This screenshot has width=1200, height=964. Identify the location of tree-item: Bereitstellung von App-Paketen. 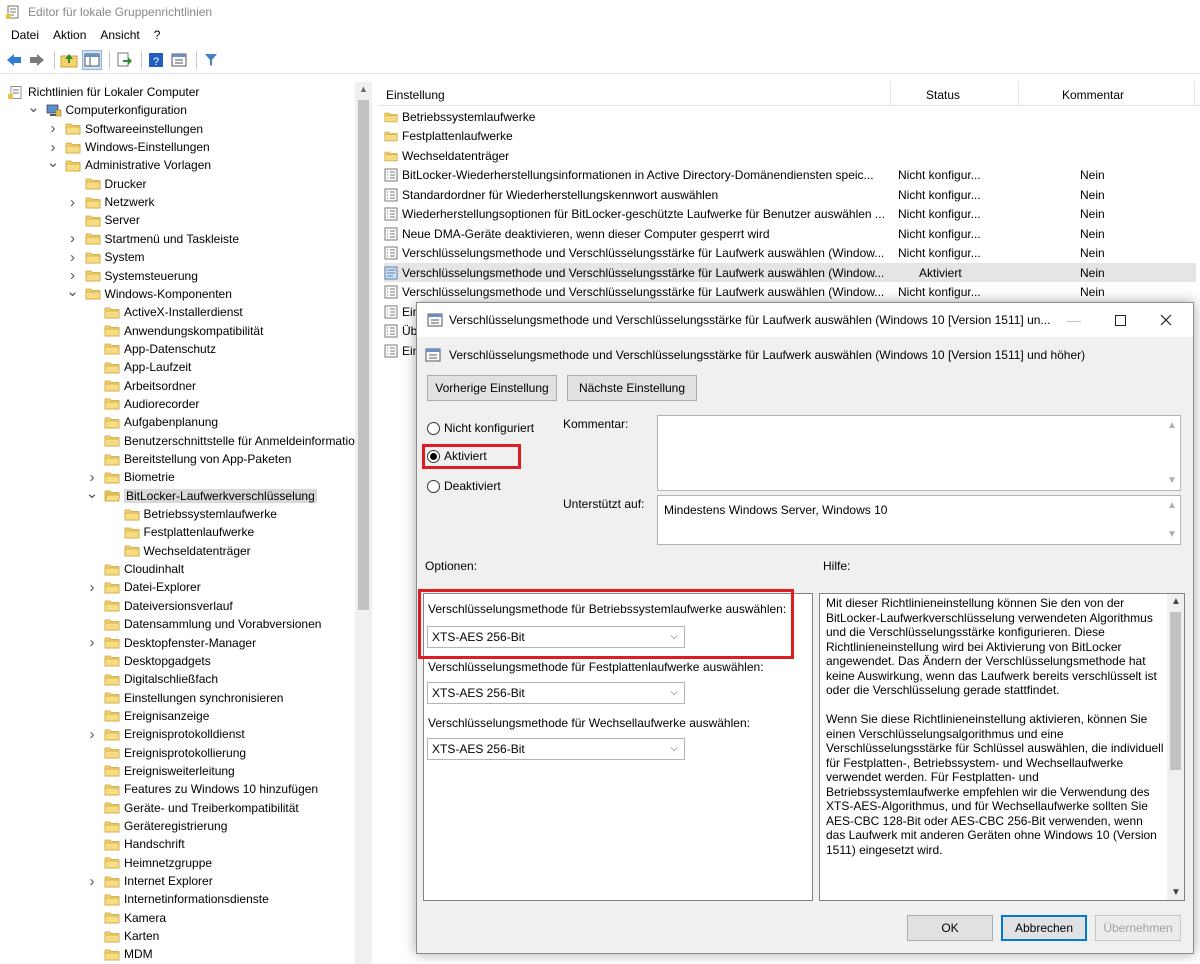
(188, 459).